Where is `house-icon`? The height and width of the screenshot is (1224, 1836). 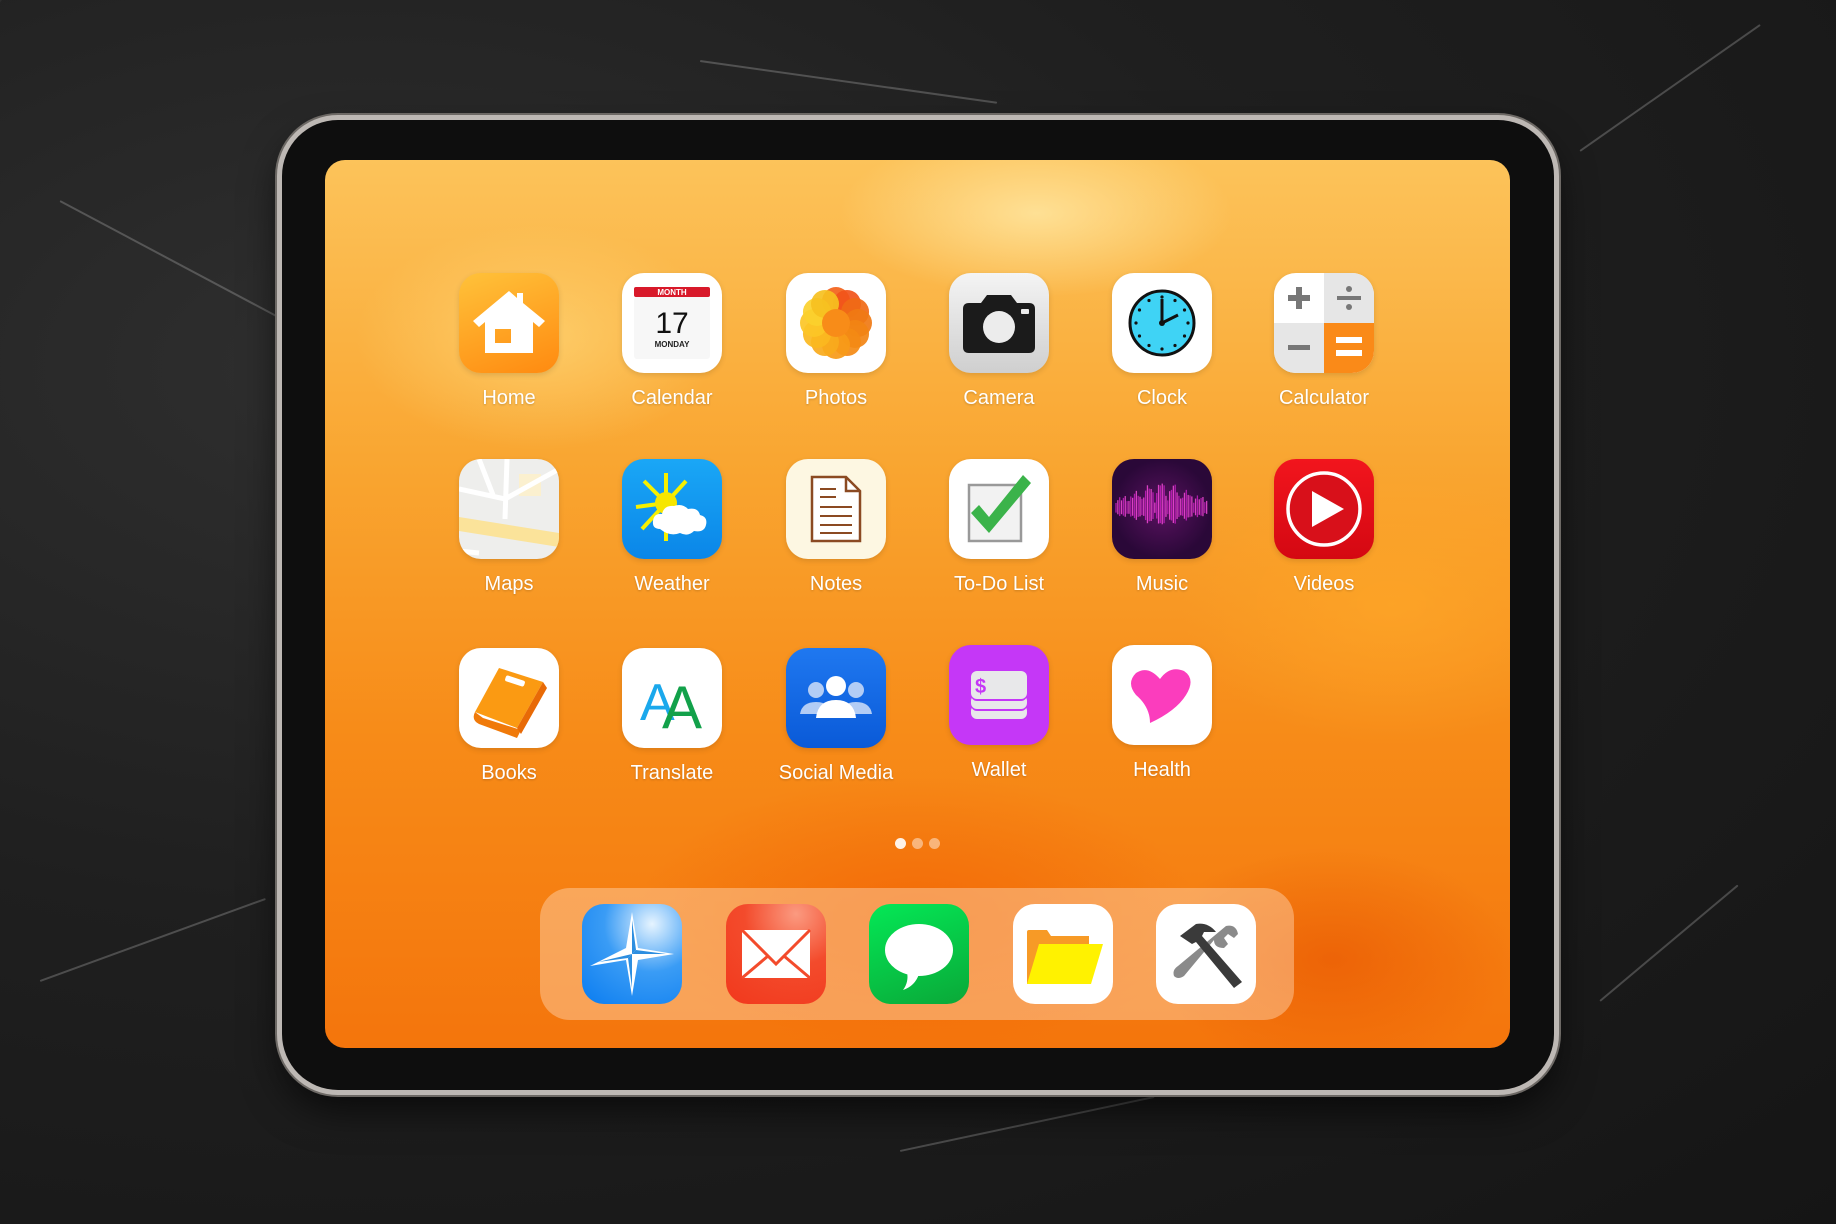 house-icon is located at coordinates (509, 323).